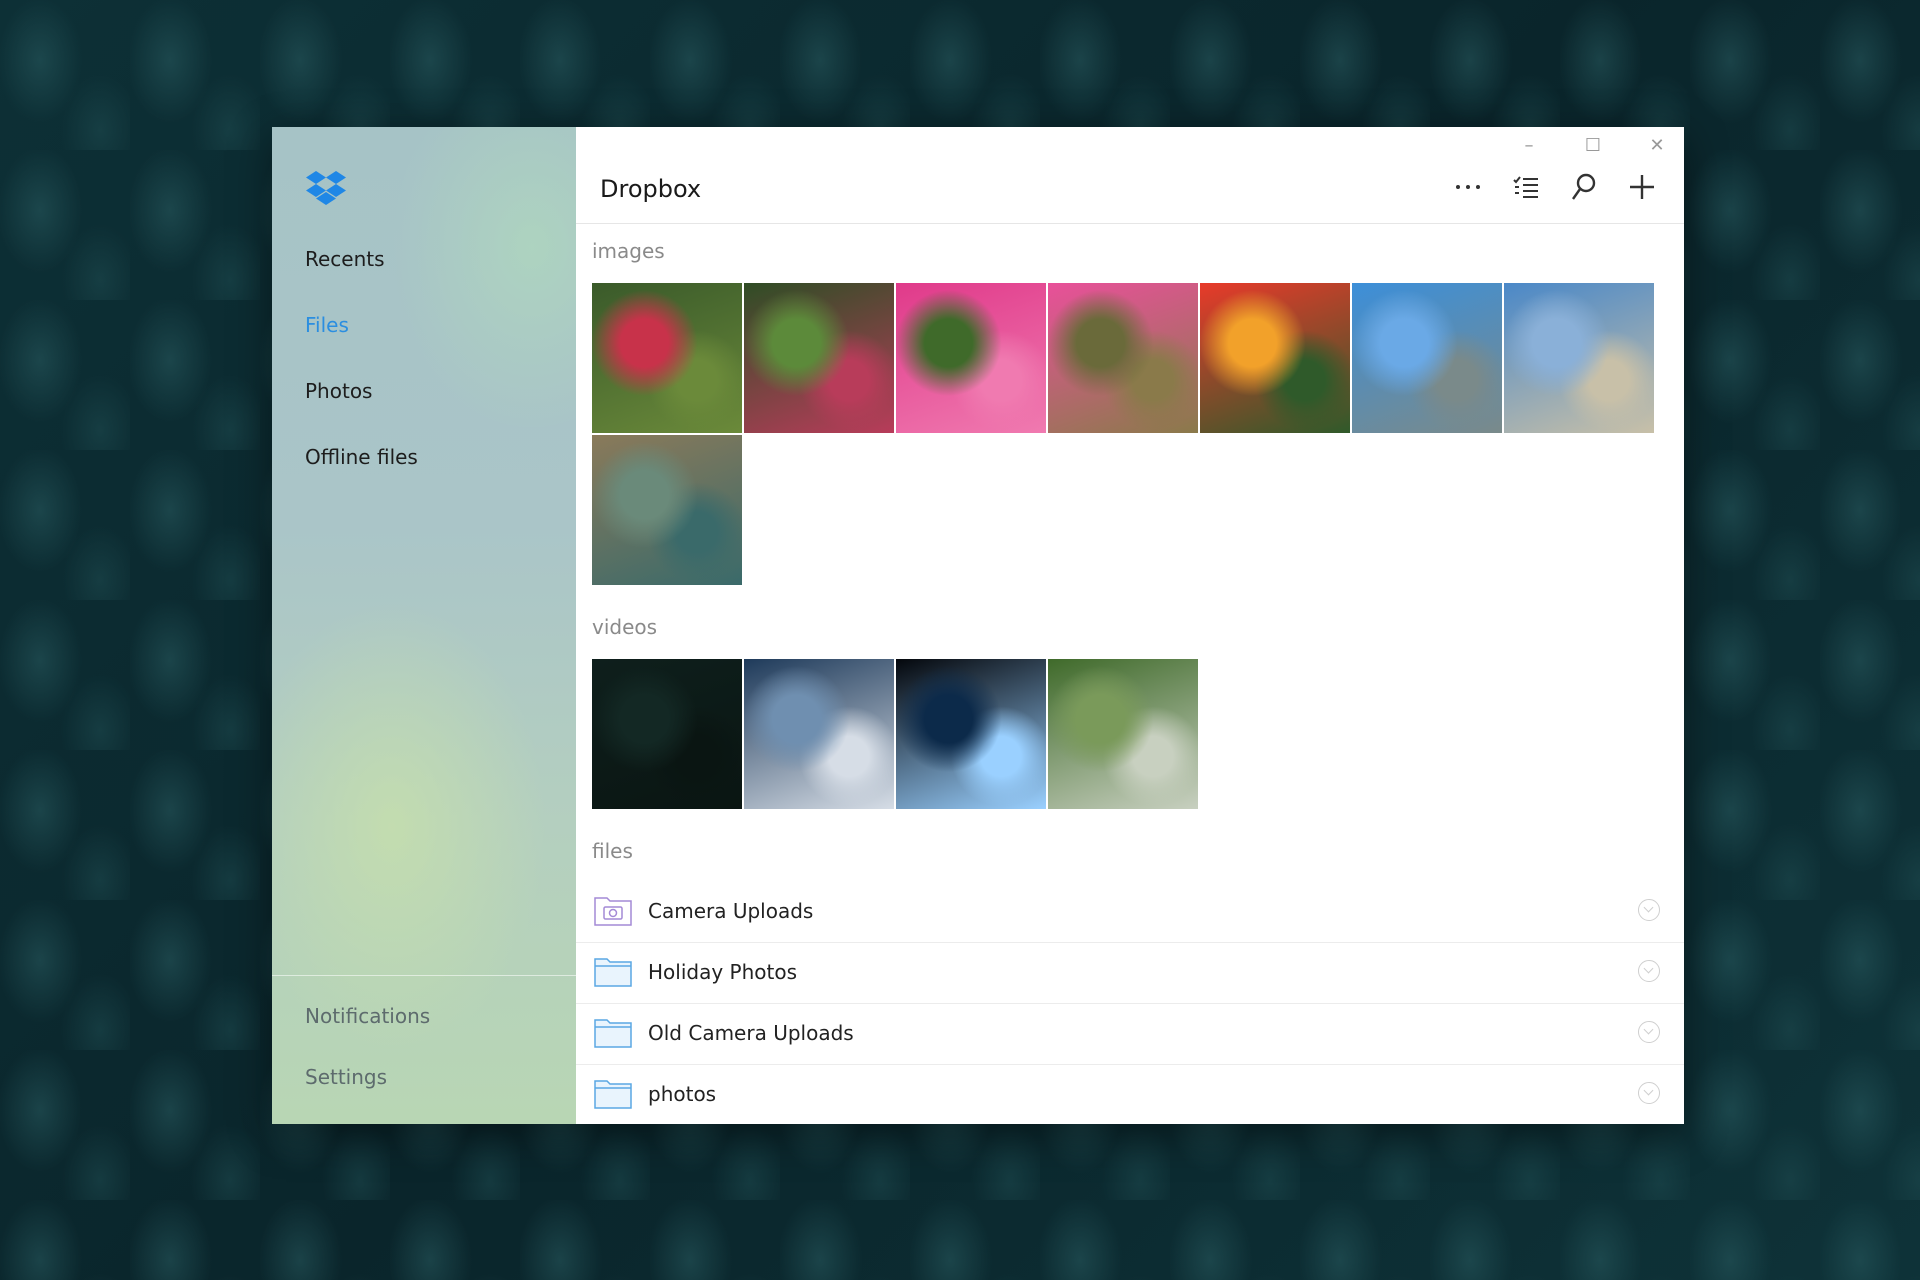  Describe the element at coordinates (1526, 187) in the screenshot. I see `select-list-icon` at that location.